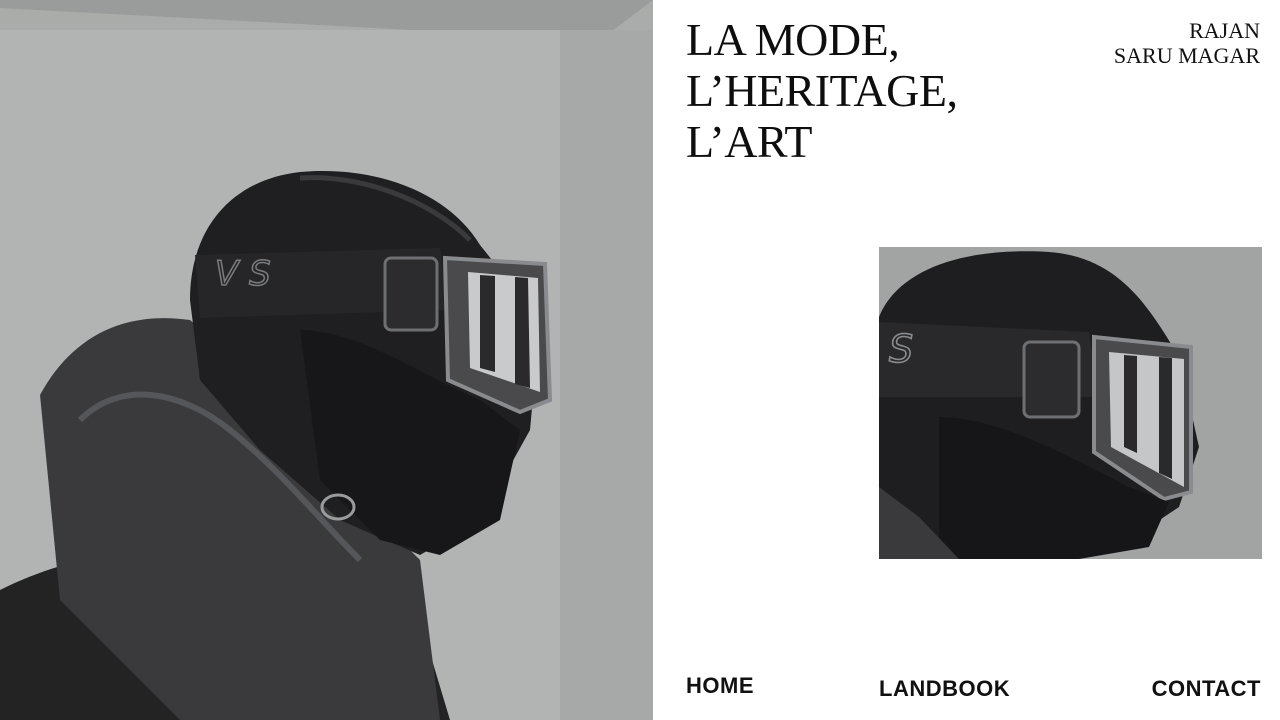 This screenshot has height=720, width=1280. I want to click on nav-link-home: HOME, so click(720, 686).